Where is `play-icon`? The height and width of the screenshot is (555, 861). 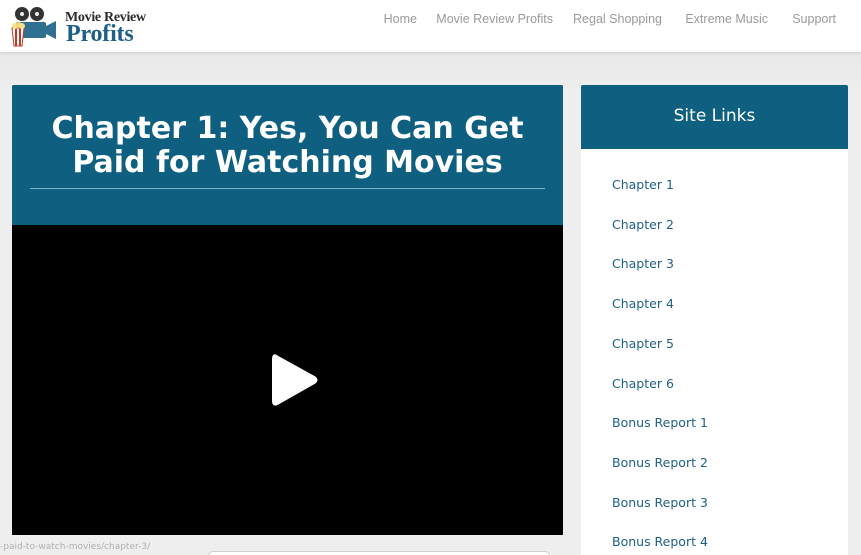
play-icon is located at coordinates (293, 380).